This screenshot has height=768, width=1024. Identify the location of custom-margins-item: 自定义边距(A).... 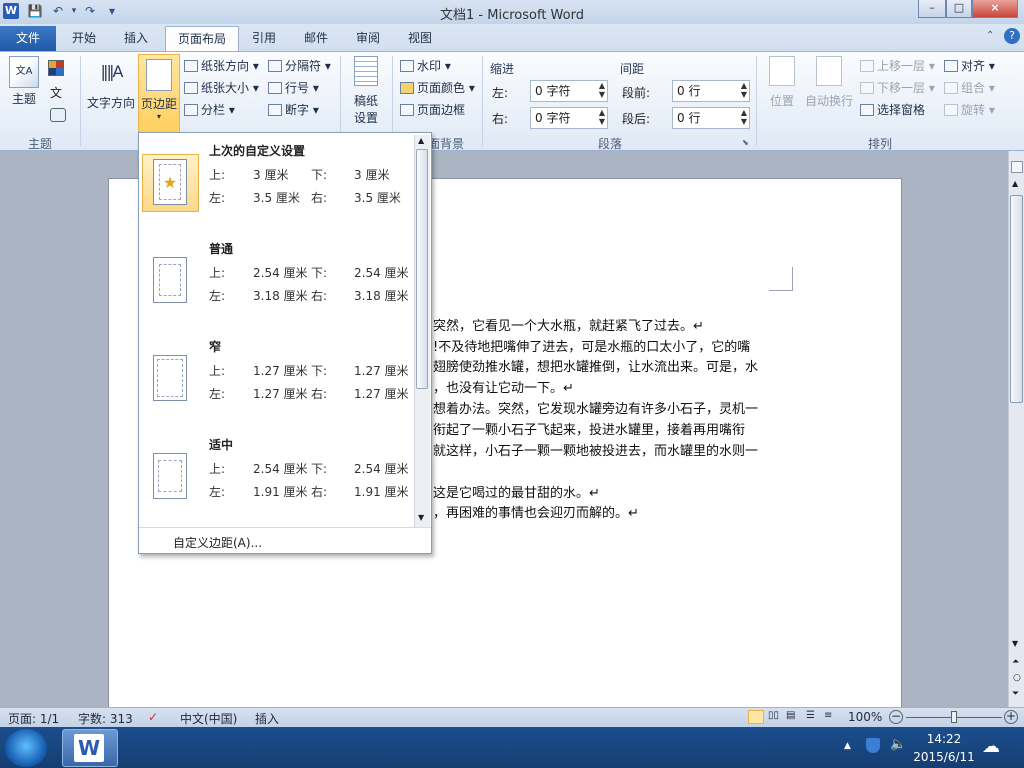
(217, 542).